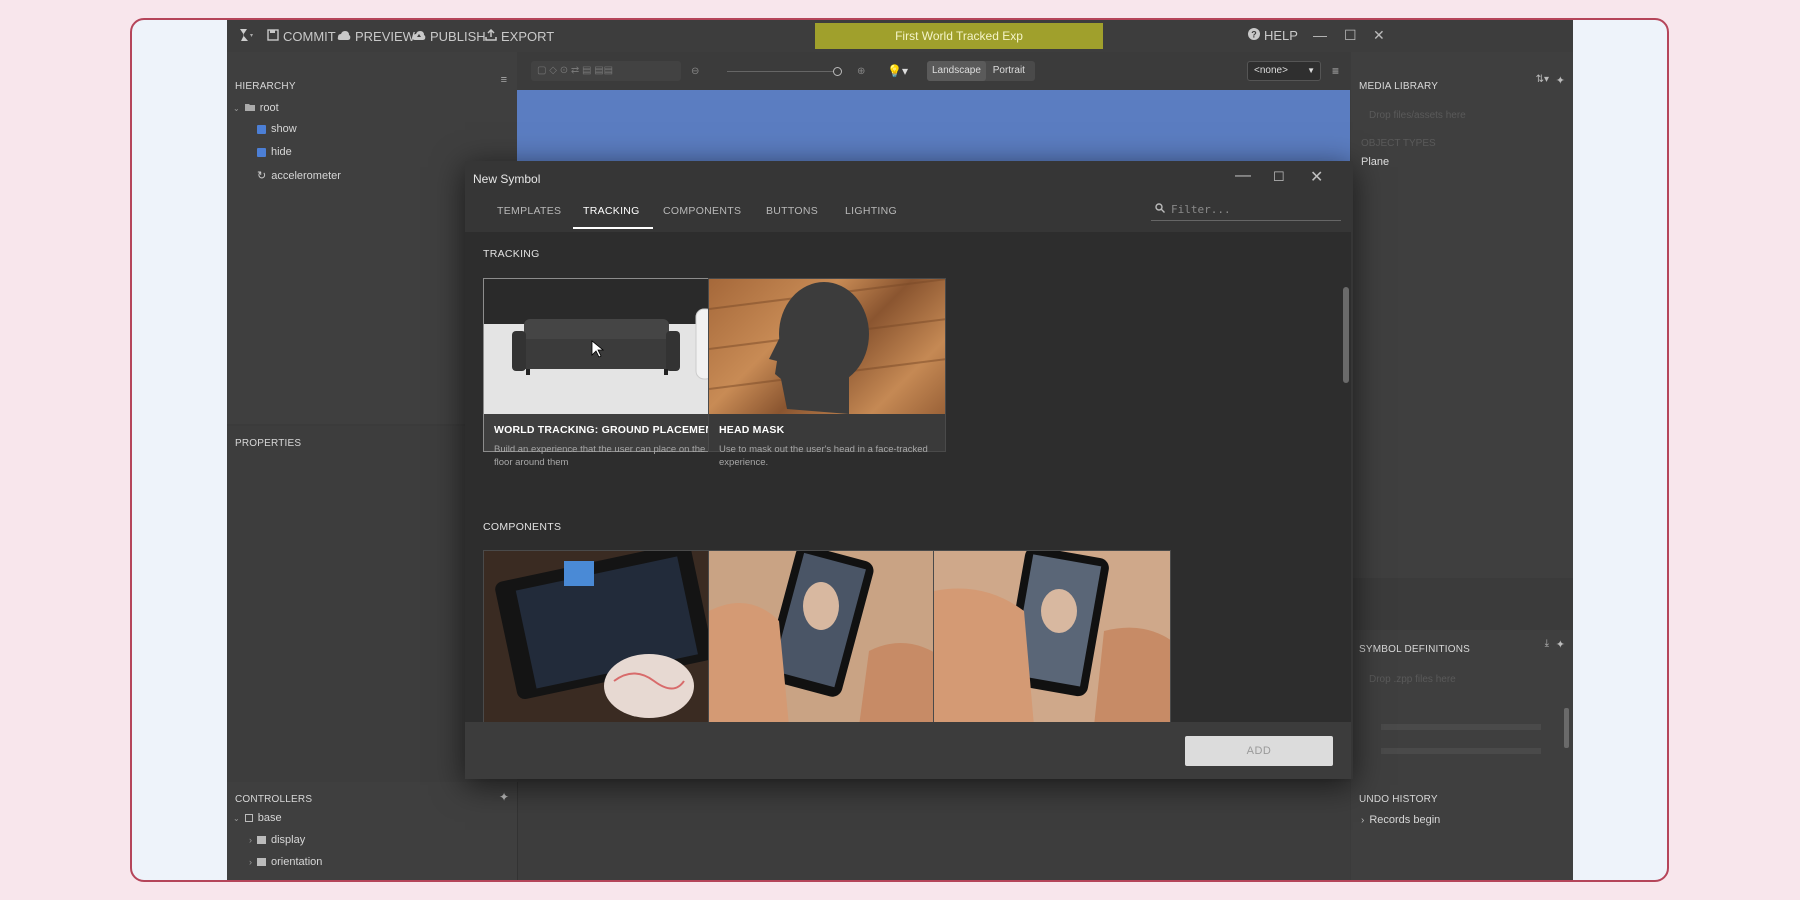 This screenshot has height=900, width=1800. What do you see at coordinates (1462, 831) in the screenshot?
I see `undo-history-panel: UNDO HISTORY › Records begin` at bounding box center [1462, 831].